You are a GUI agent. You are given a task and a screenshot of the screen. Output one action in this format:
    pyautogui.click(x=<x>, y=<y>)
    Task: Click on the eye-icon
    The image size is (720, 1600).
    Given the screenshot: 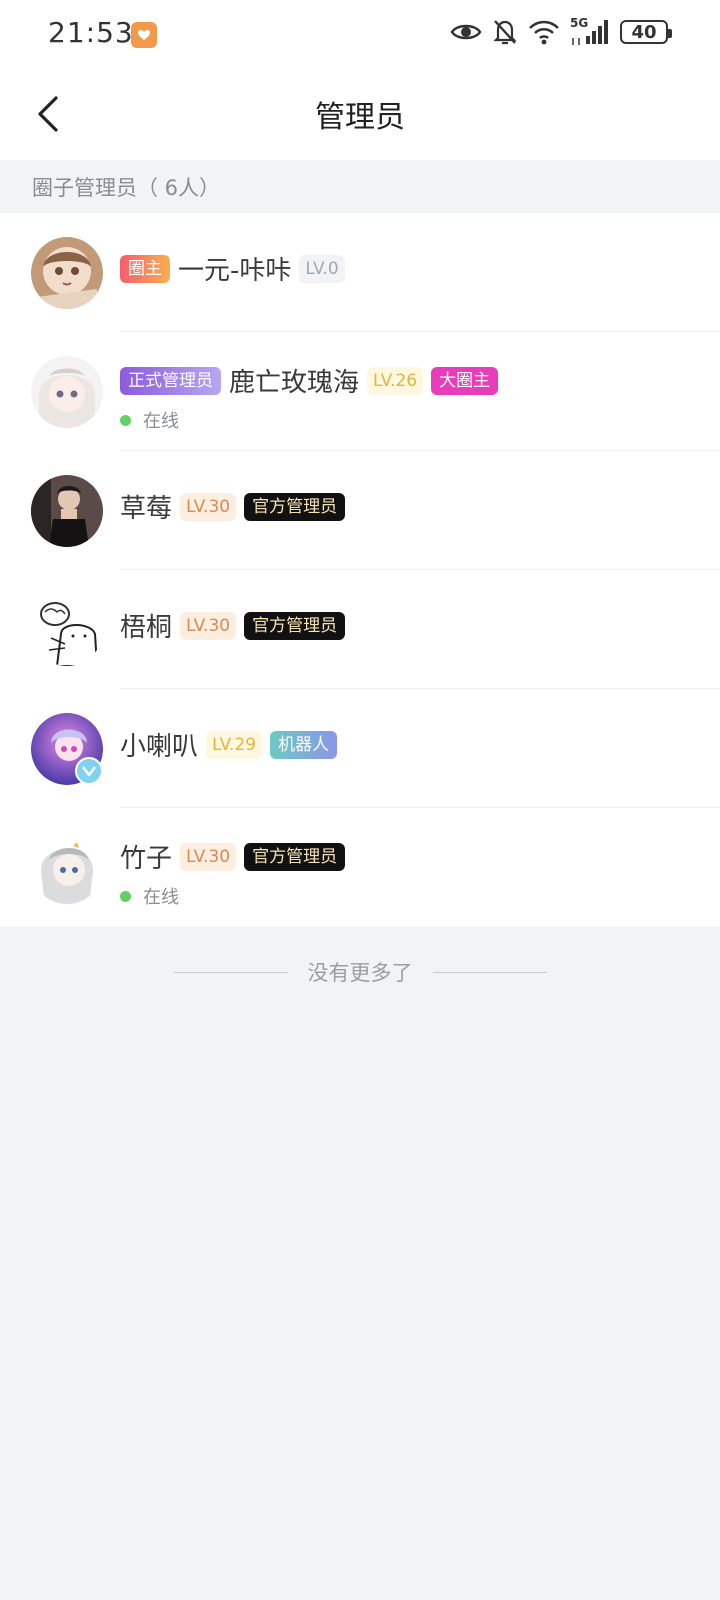 What is the action you would take?
    pyautogui.click(x=466, y=32)
    